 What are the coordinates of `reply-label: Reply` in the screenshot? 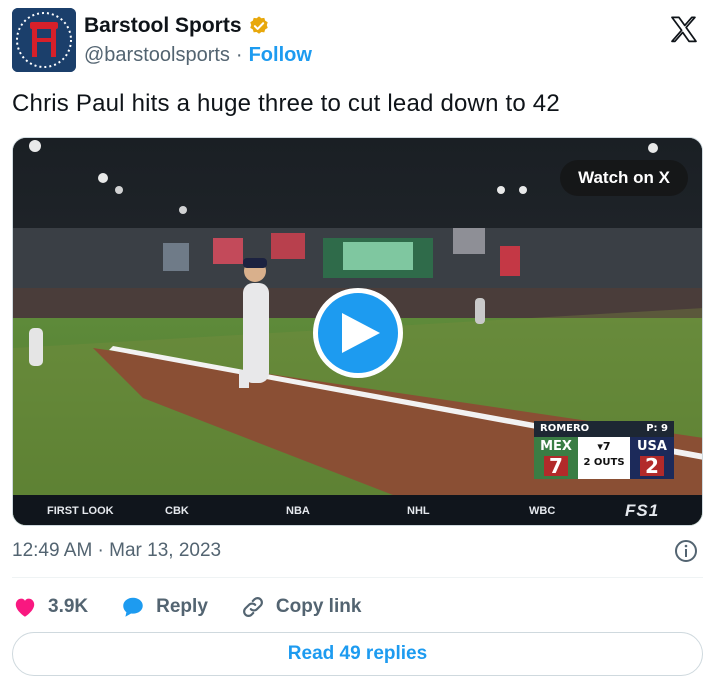 It's located at (182, 606).